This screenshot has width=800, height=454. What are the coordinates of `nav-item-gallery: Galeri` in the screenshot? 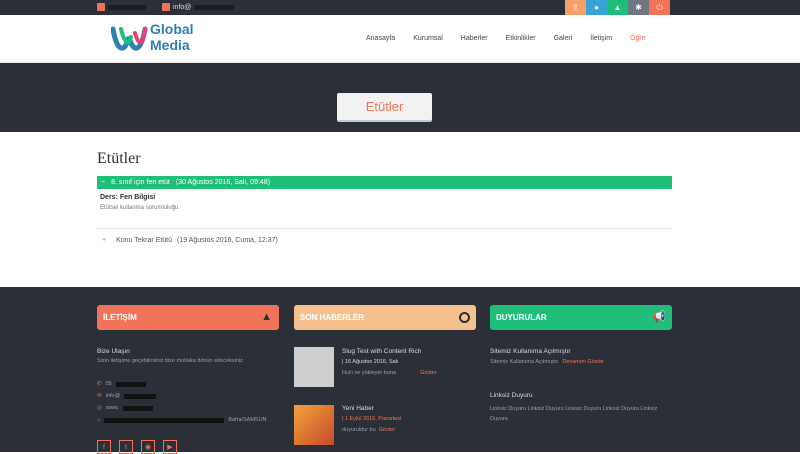 It's located at (563, 38).